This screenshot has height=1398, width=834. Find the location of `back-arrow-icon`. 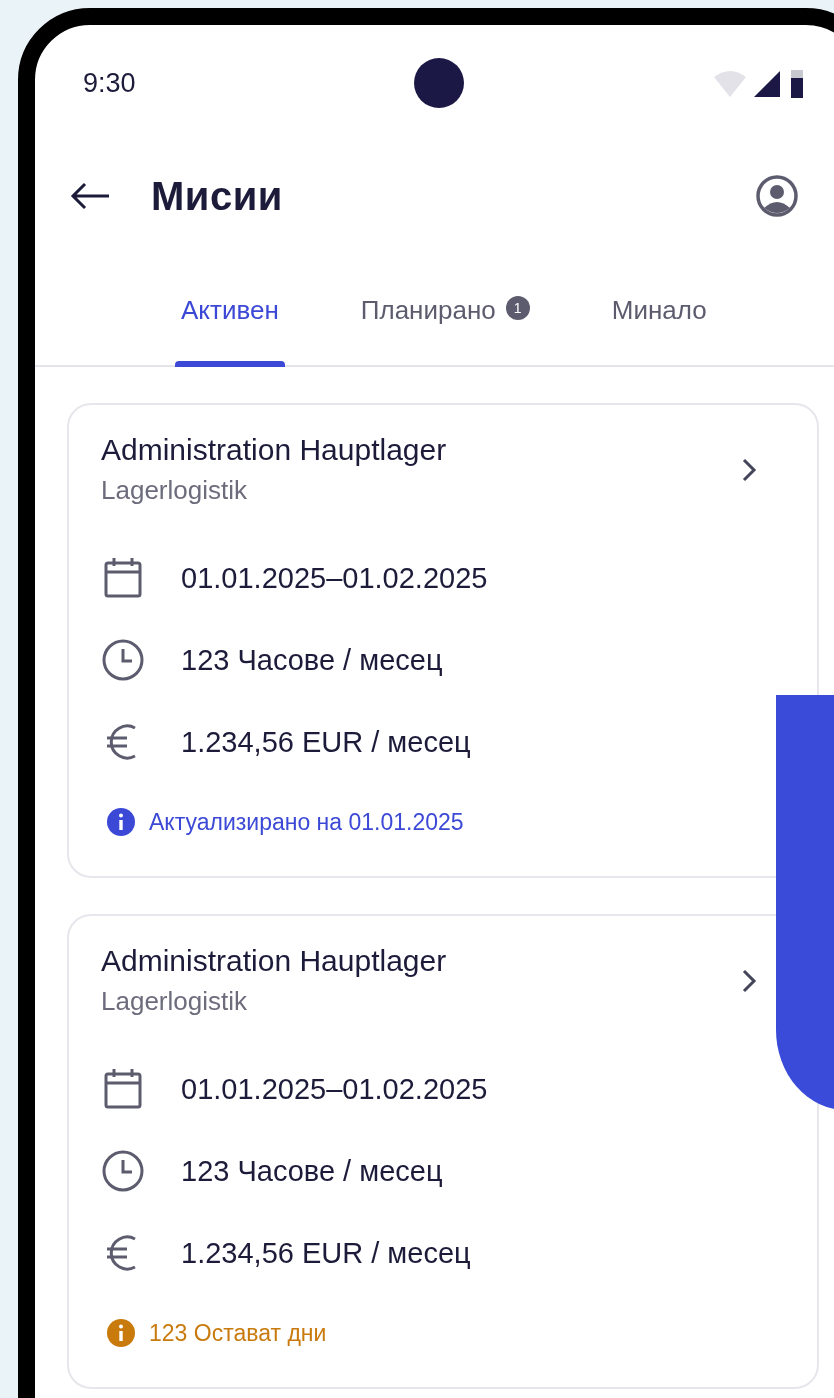

back-arrow-icon is located at coordinates (90, 196).